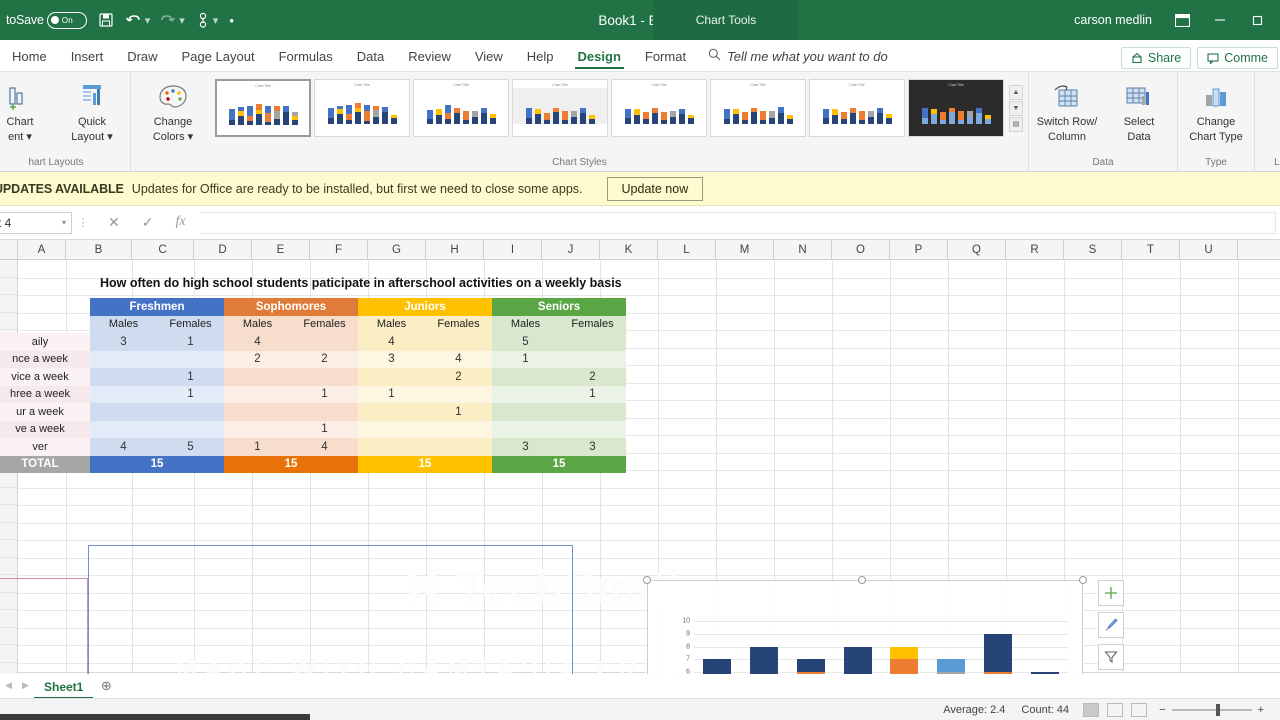  Describe the element at coordinates (1091, 709) in the screenshot. I see `normal-view-button` at that location.